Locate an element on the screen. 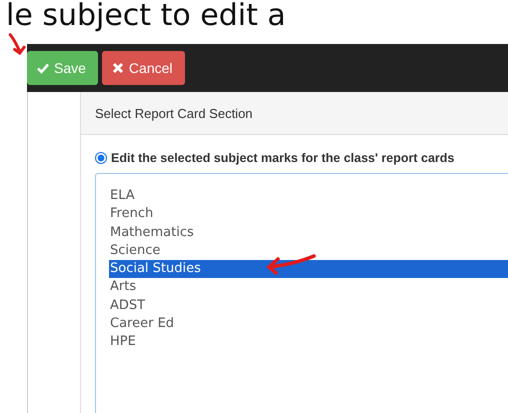 This screenshot has height=413, width=508. subject-option: HPE is located at coordinates (308, 342).